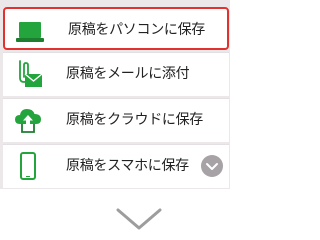 The image size is (320, 240). Describe the element at coordinates (127, 166) in the screenshot. I see `menu-item-label: 原稿をスマホに保存` at that location.